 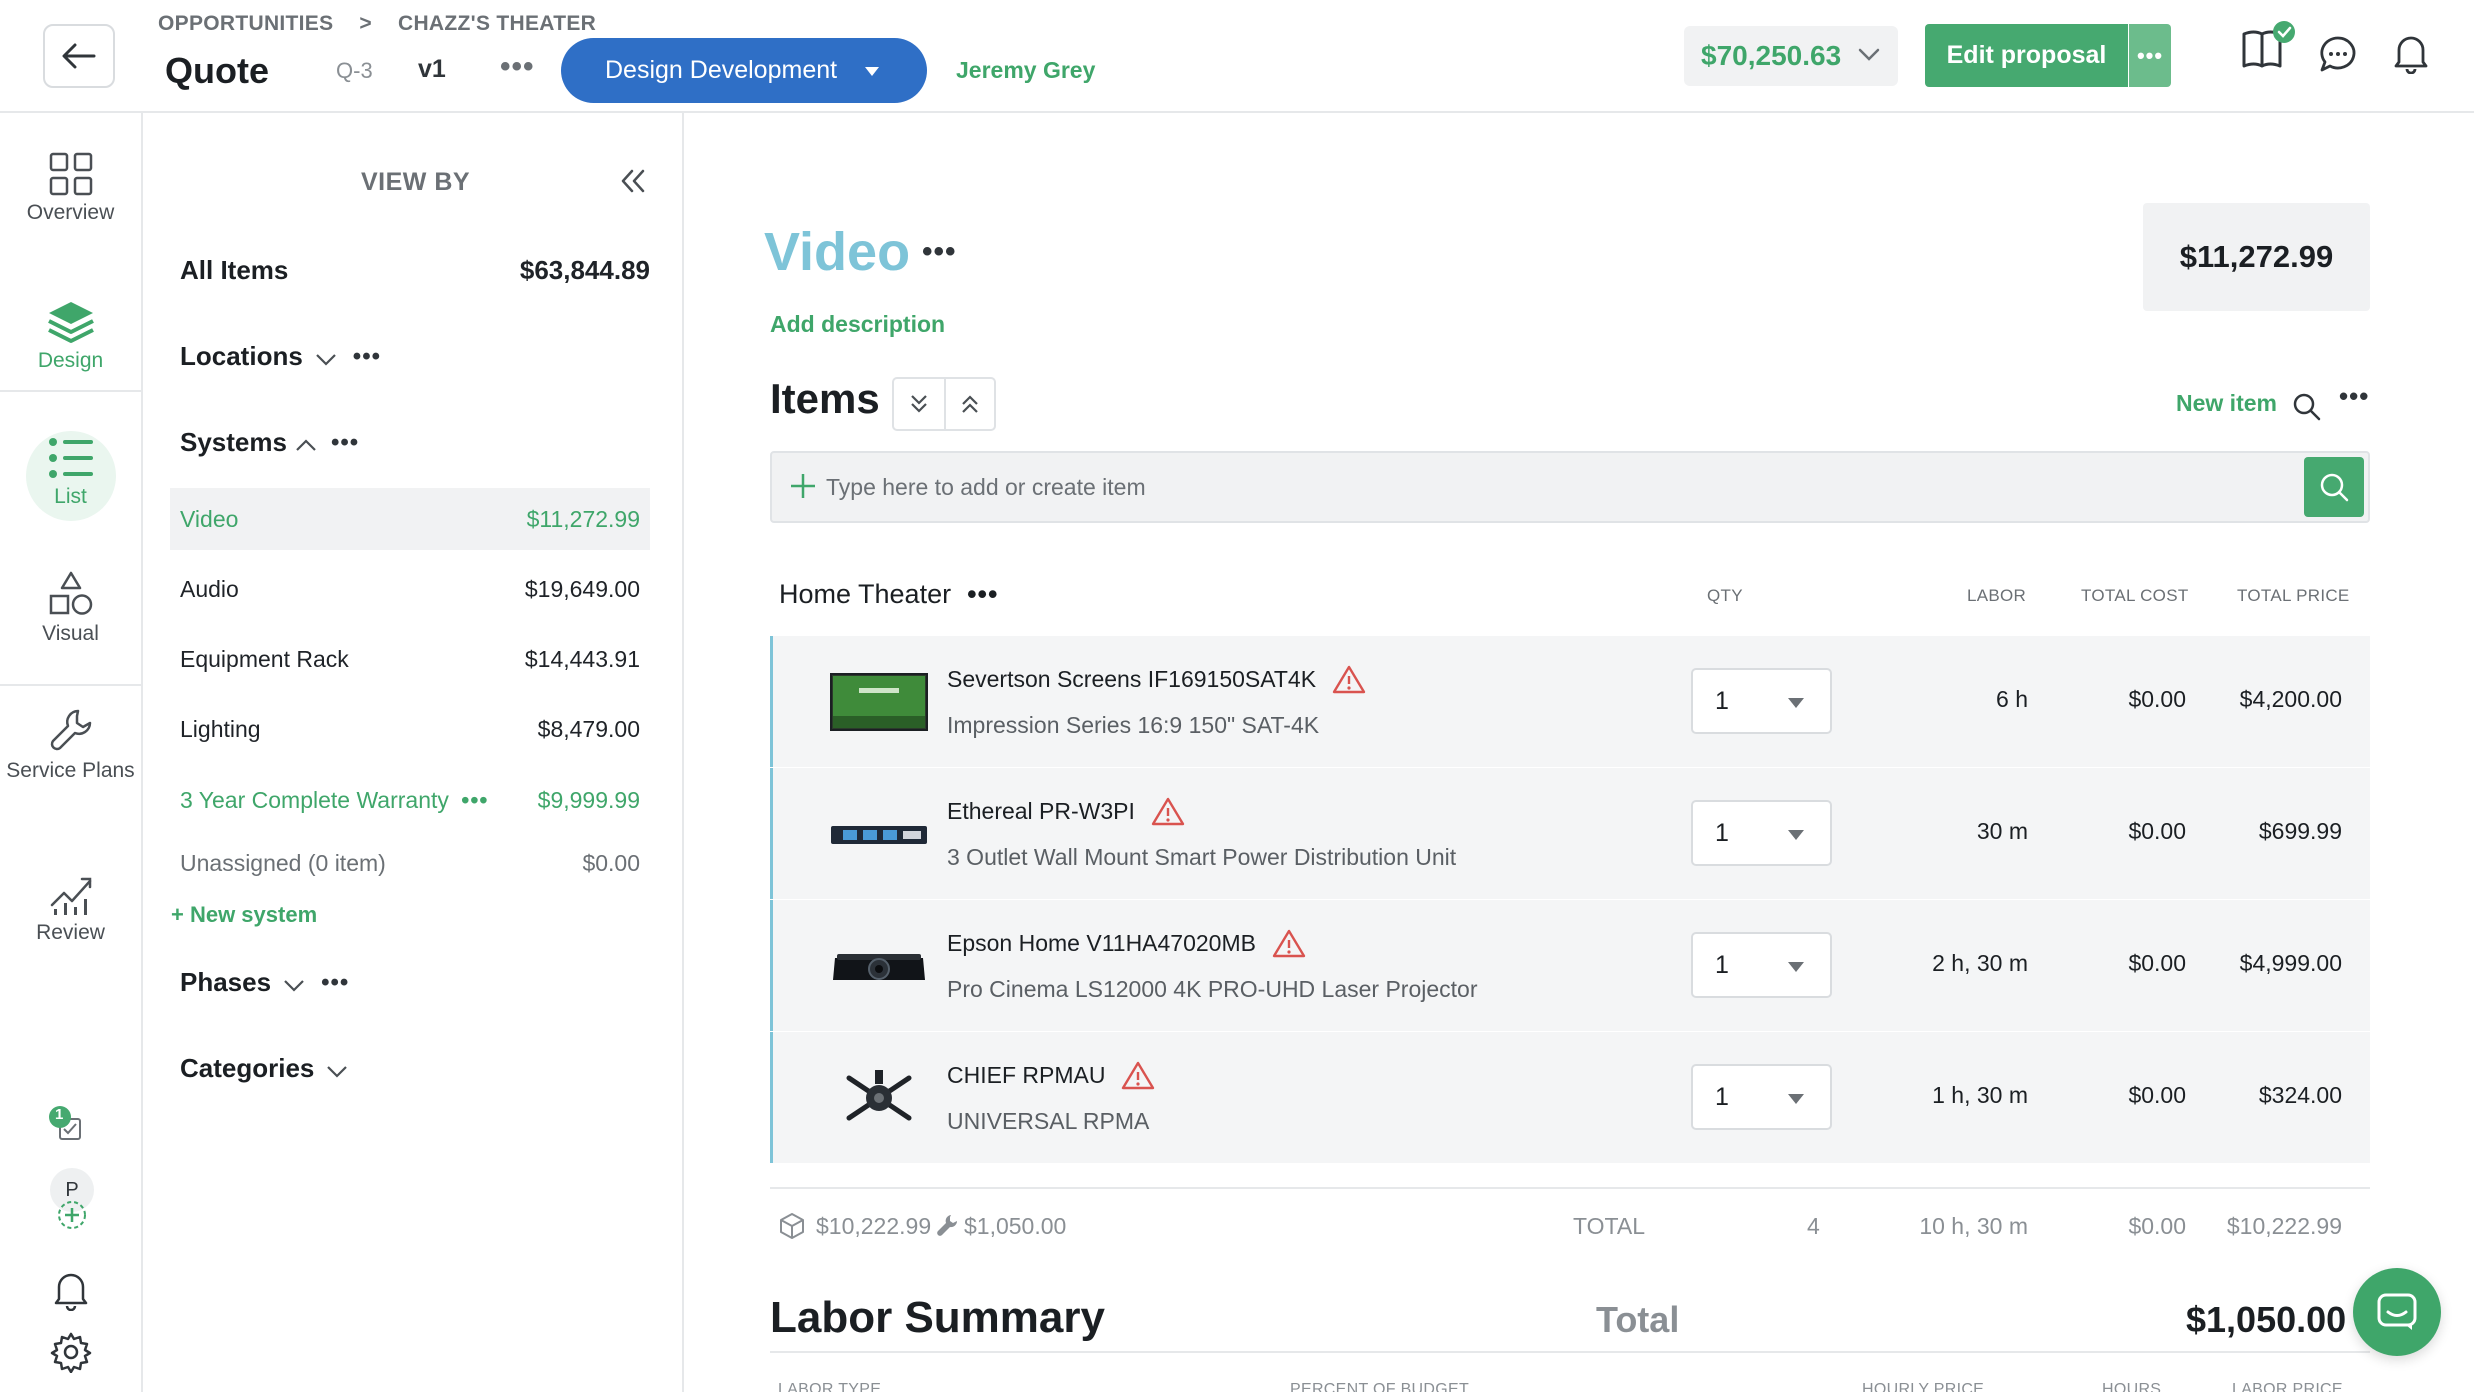 I want to click on locations-header: Locations •••, so click(x=415, y=356).